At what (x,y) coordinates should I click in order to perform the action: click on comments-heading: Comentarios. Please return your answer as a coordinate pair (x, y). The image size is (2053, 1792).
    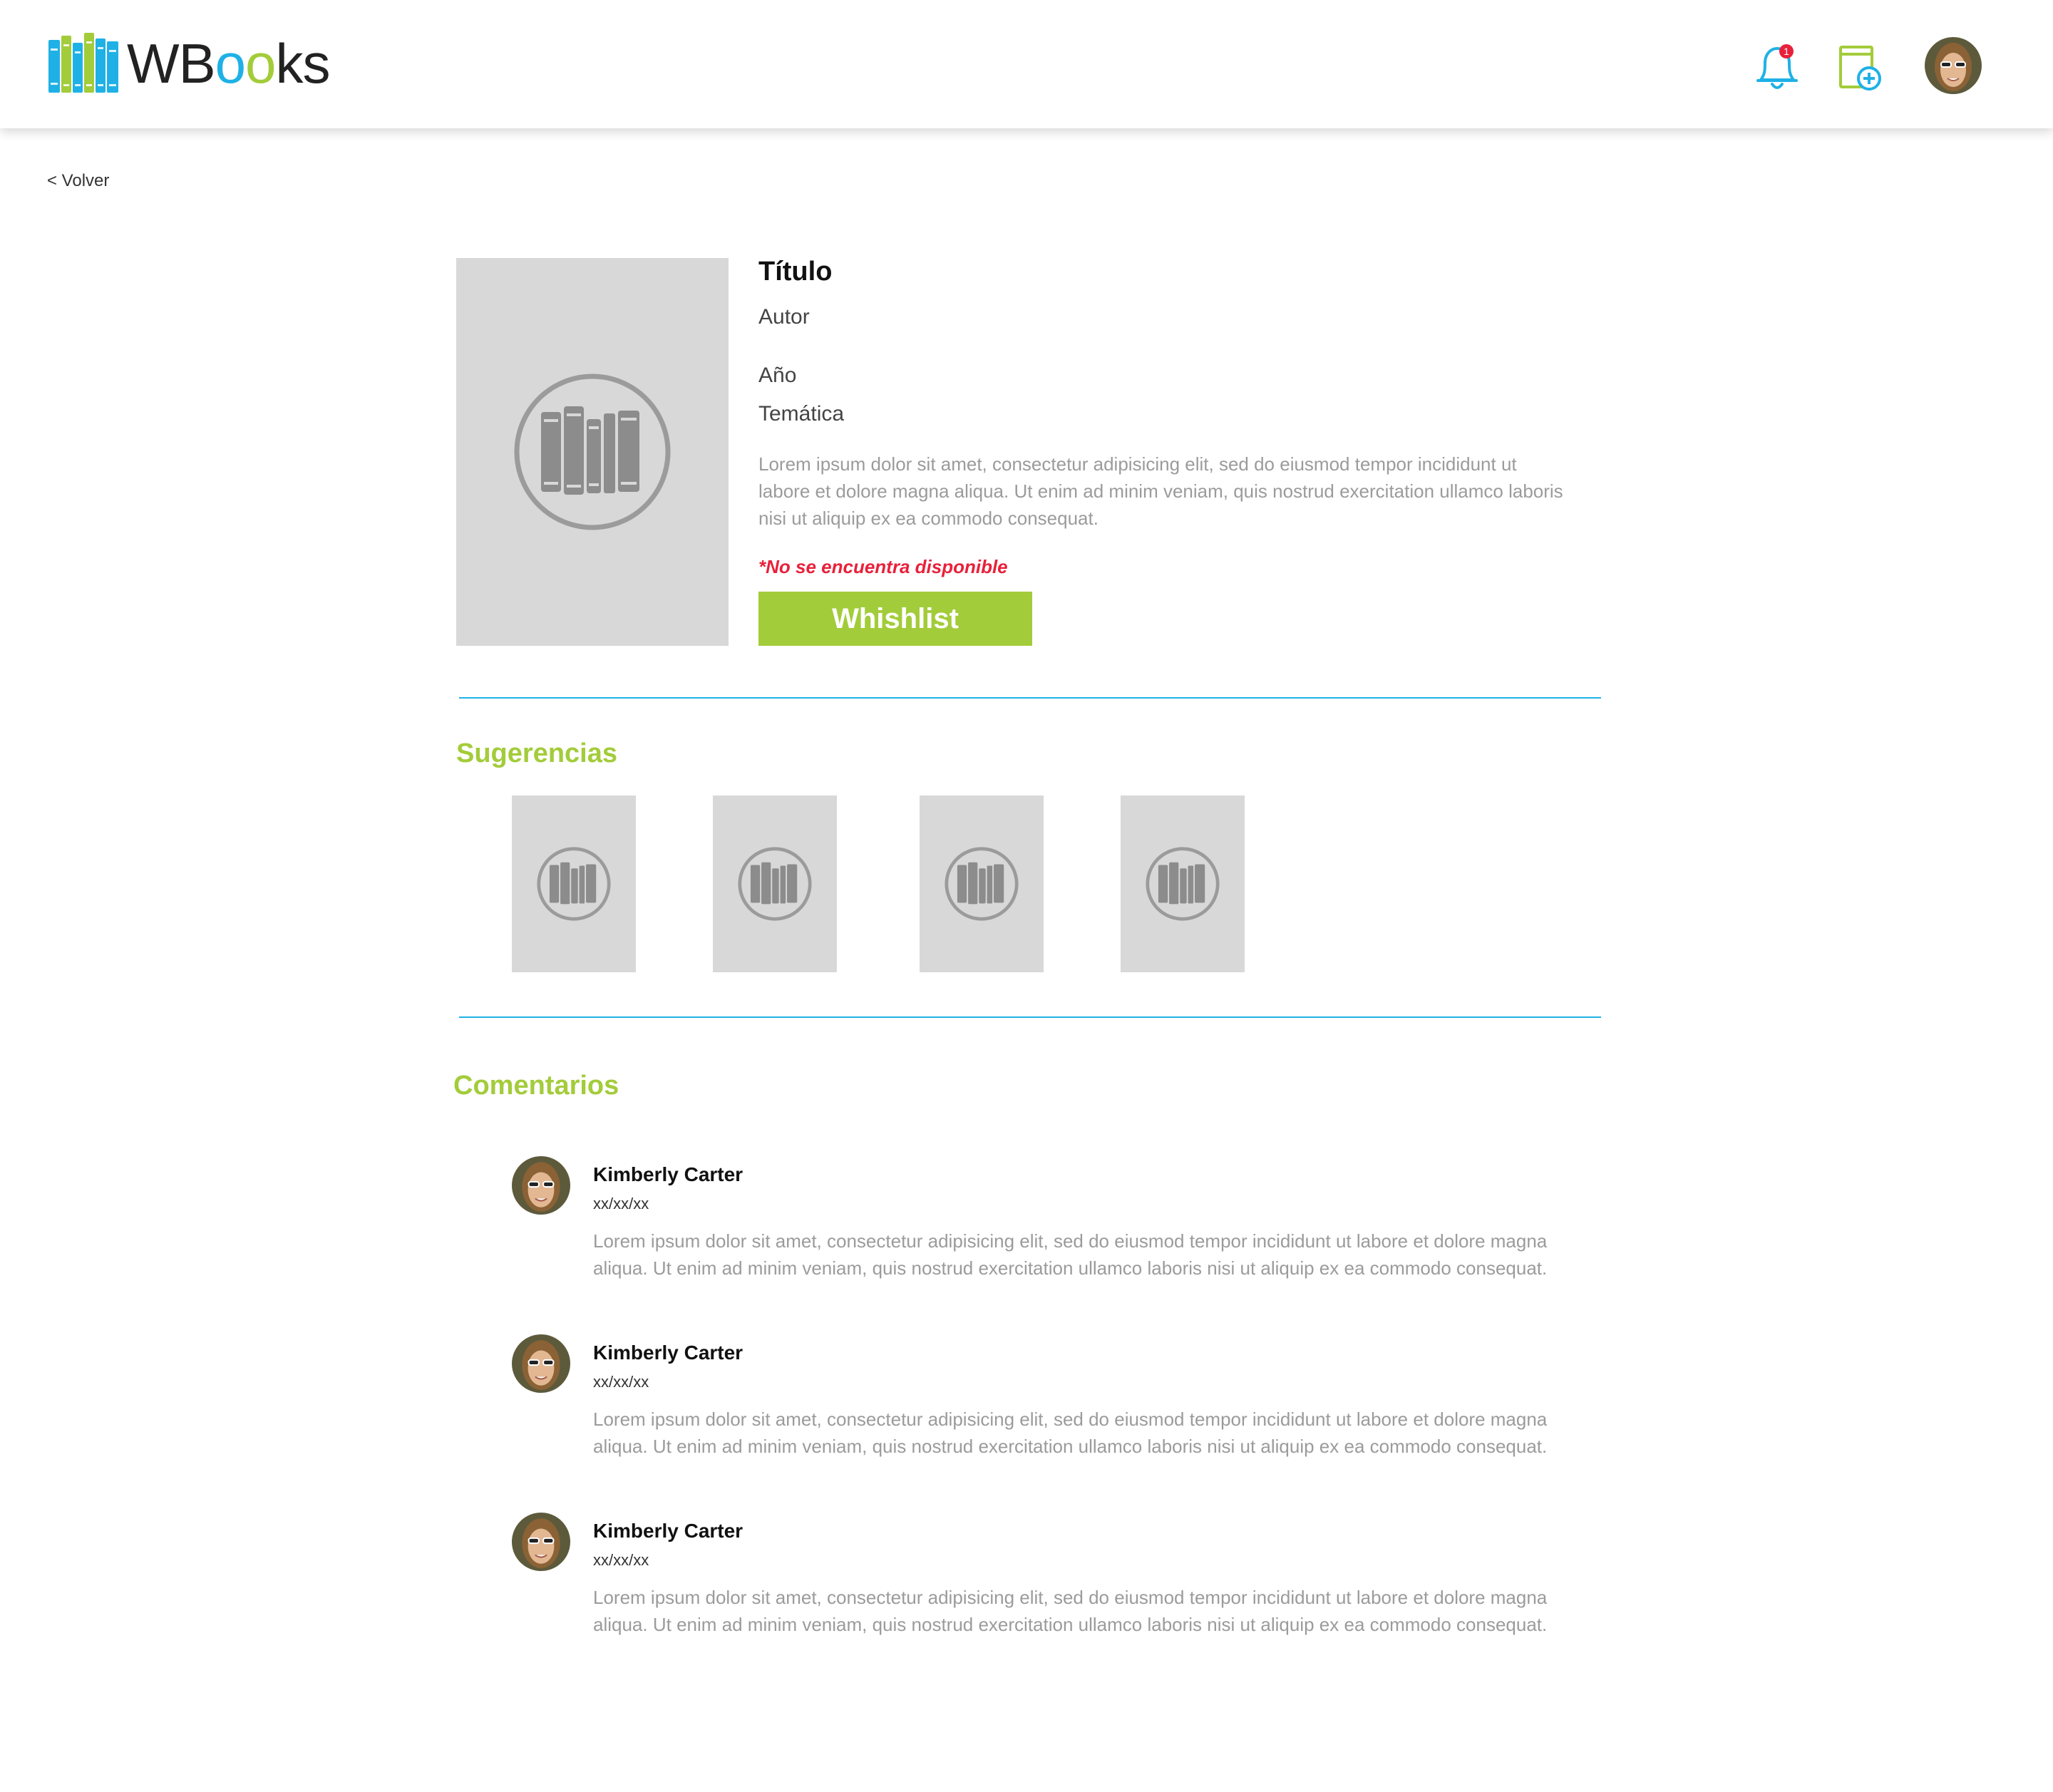
    Looking at the image, I should click on (536, 1086).